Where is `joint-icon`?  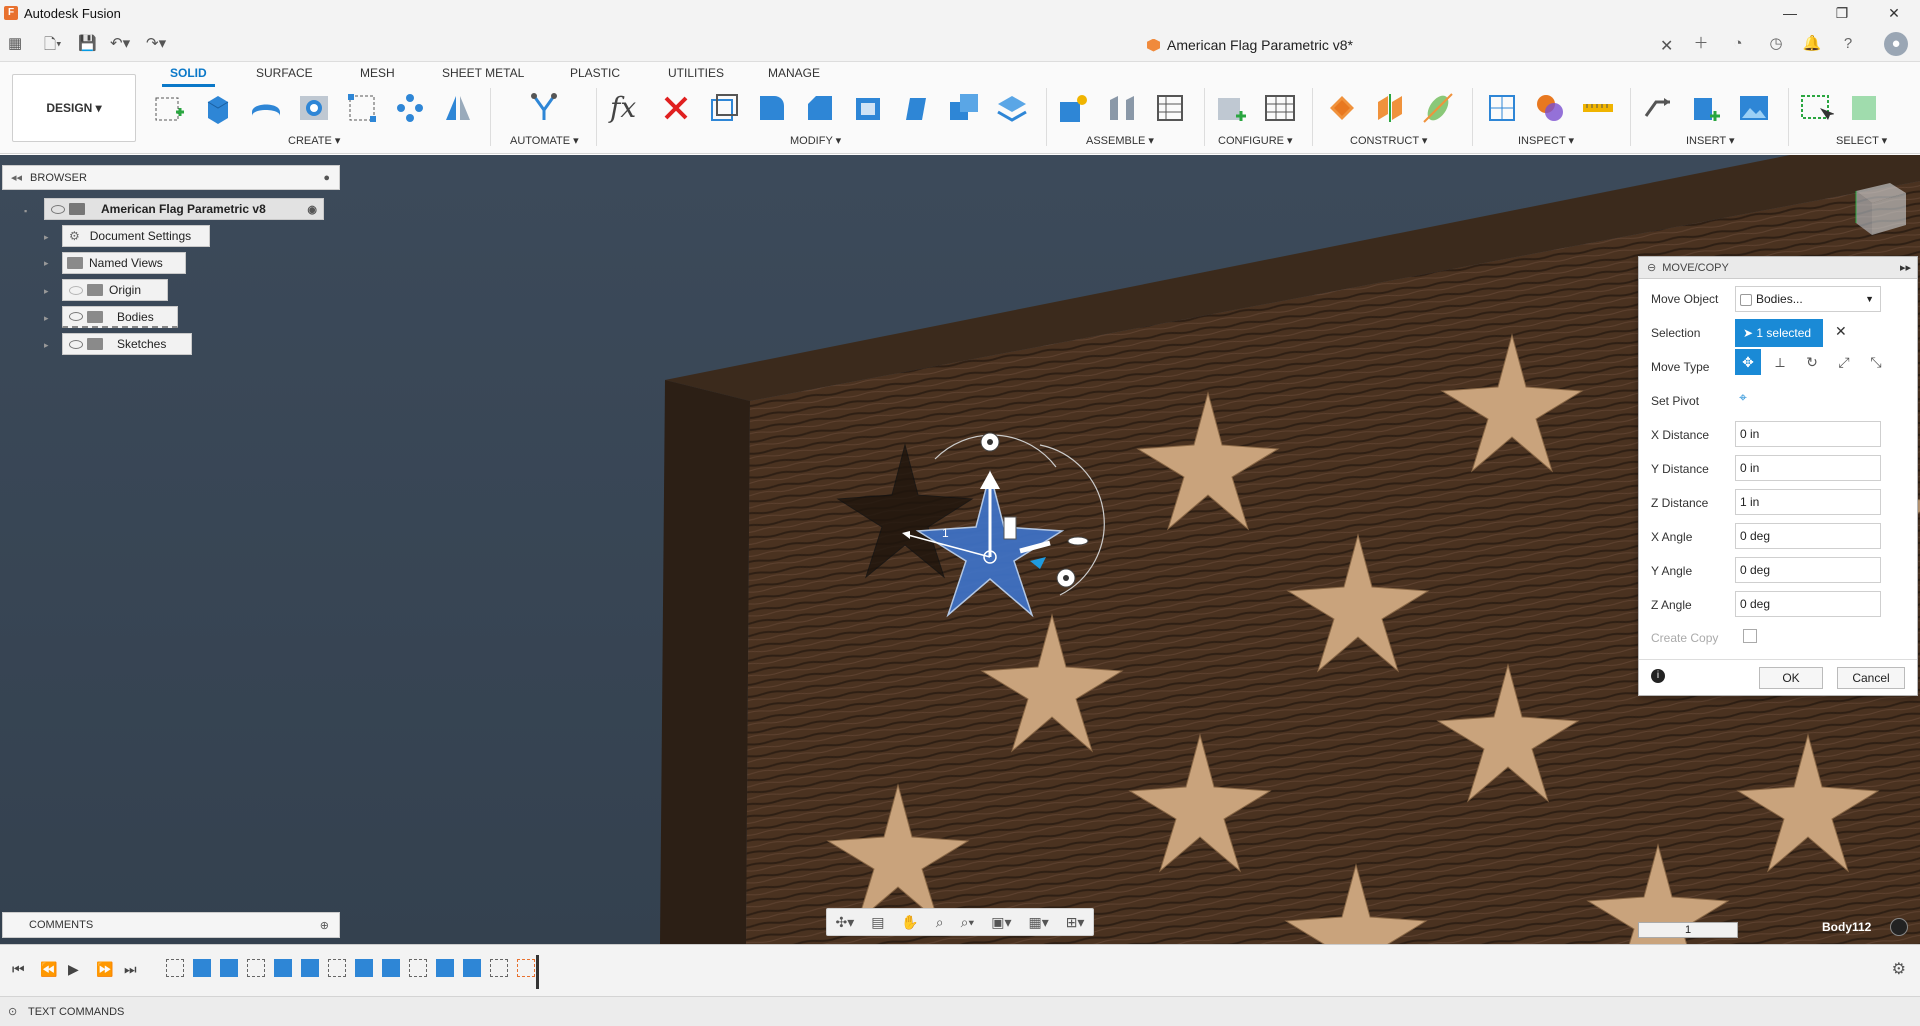 joint-icon is located at coordinates (1122, 108).